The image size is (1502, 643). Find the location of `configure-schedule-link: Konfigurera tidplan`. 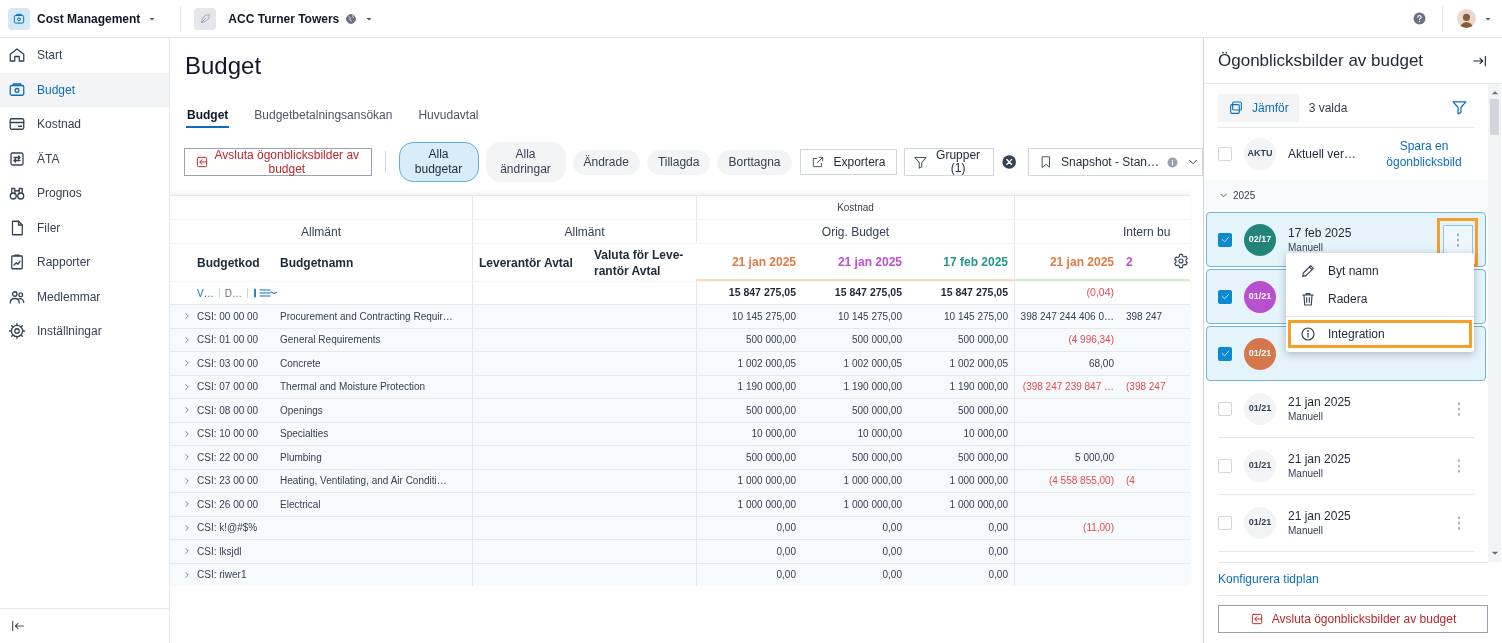

configure-schedule-link: Konfigurera tidplan is located at coordinates (1268, 579).